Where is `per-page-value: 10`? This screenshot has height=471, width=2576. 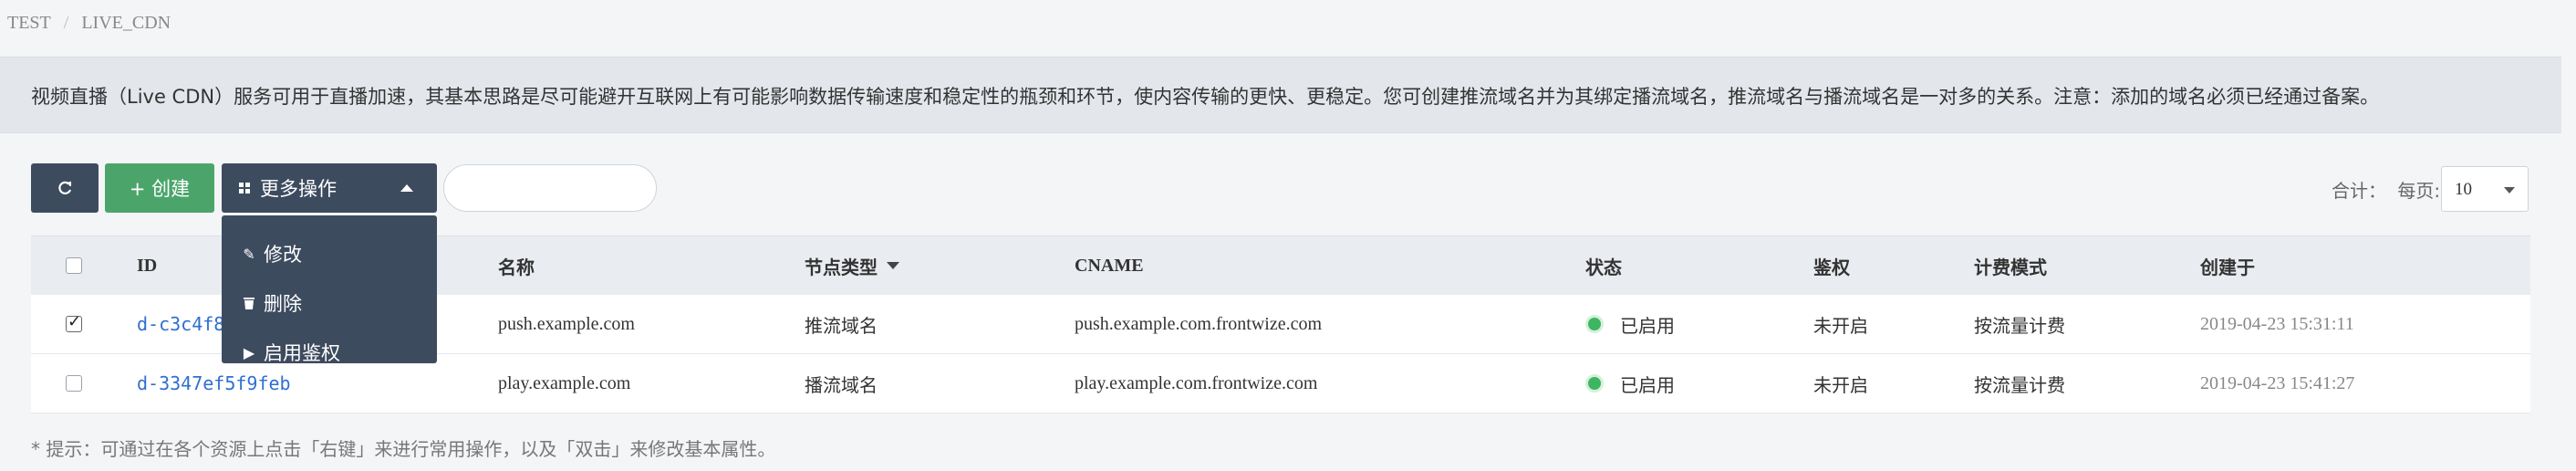 per-page-value: 10 is located at coordinates (2463, 189).